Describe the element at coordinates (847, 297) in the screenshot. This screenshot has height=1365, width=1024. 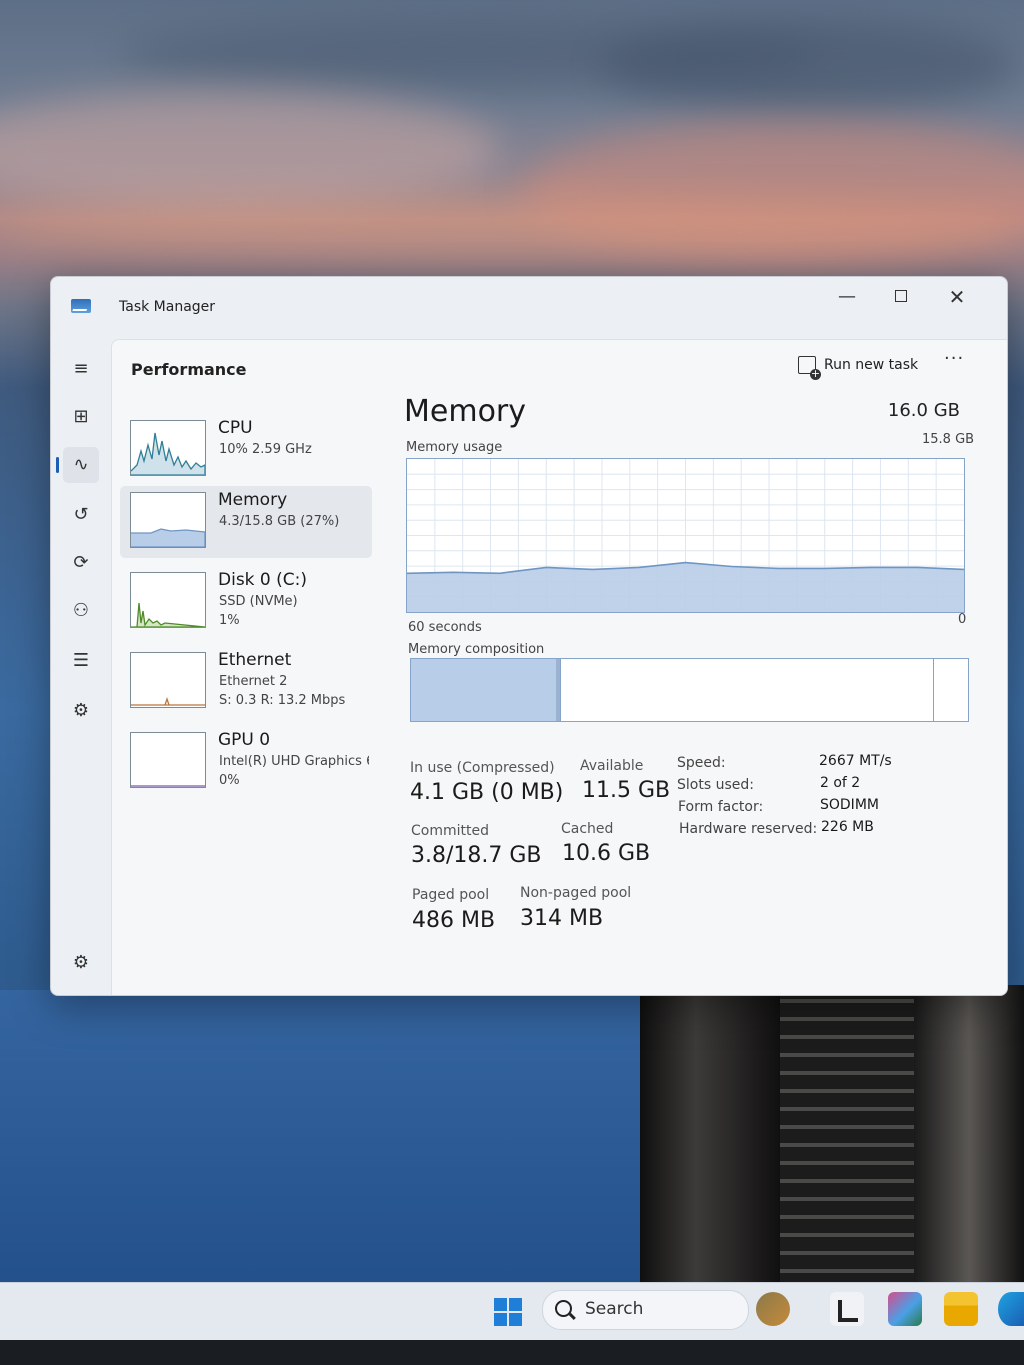
I see `minimize-button: —` at that location.